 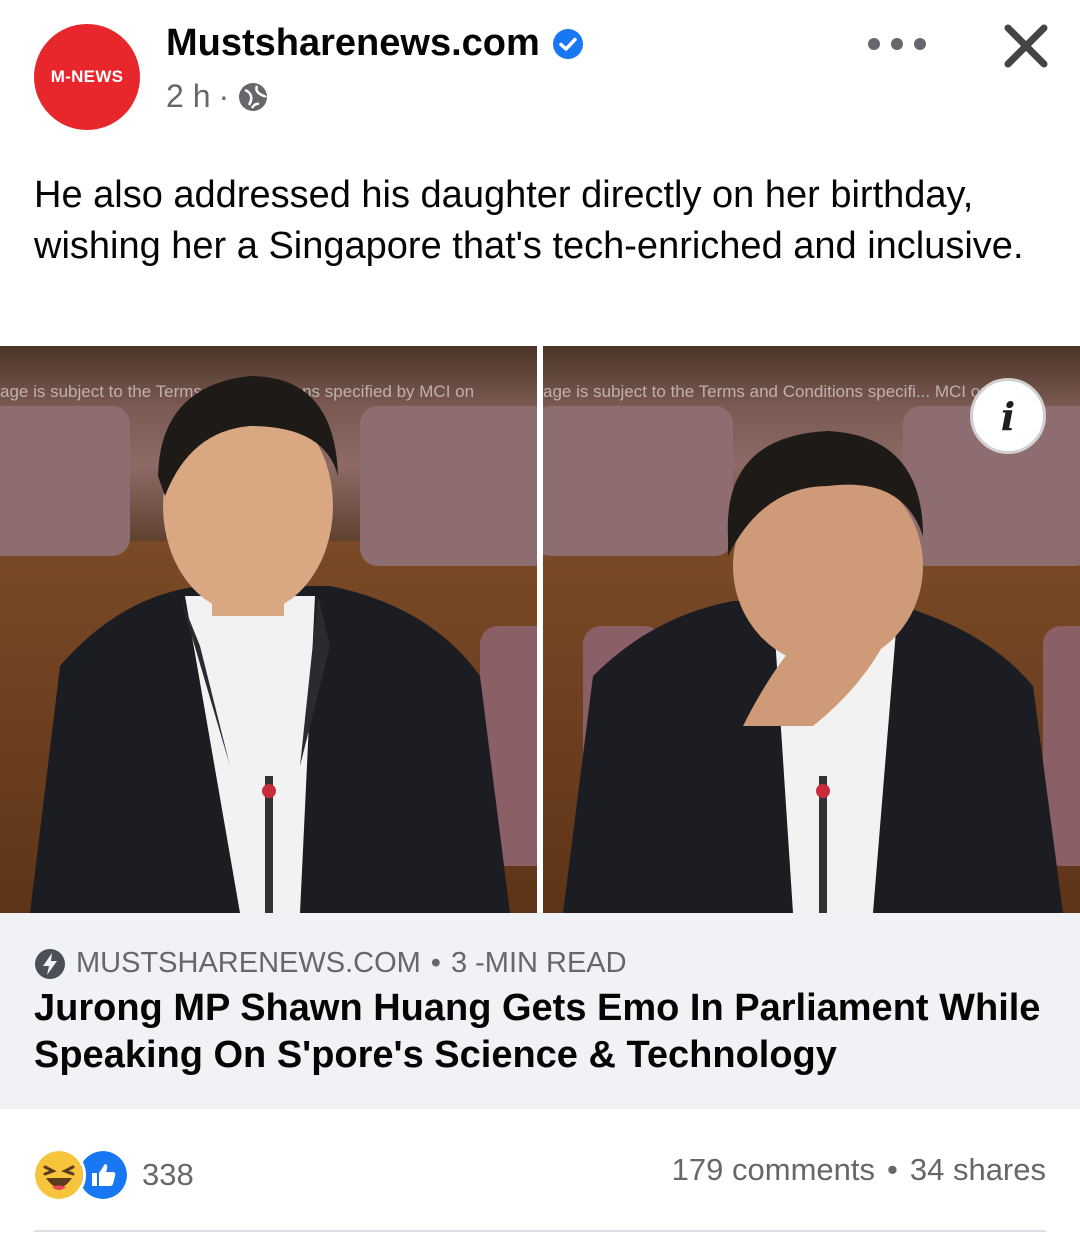 What do you see at coordinates (253, 96) in the screenshot?
I see `globe-icon` at bounding box center [253, 96].